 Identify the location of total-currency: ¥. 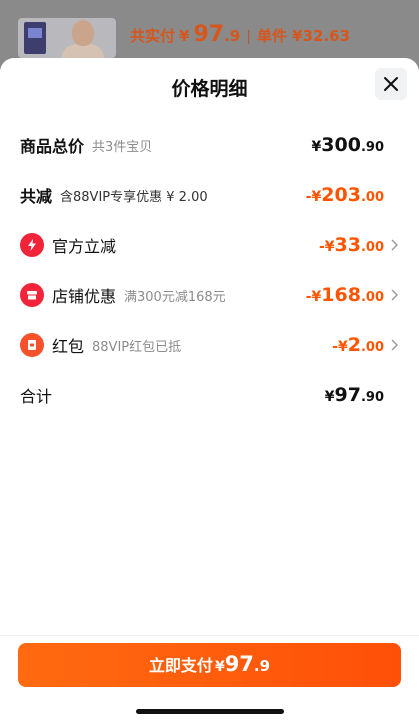
(329, 397).